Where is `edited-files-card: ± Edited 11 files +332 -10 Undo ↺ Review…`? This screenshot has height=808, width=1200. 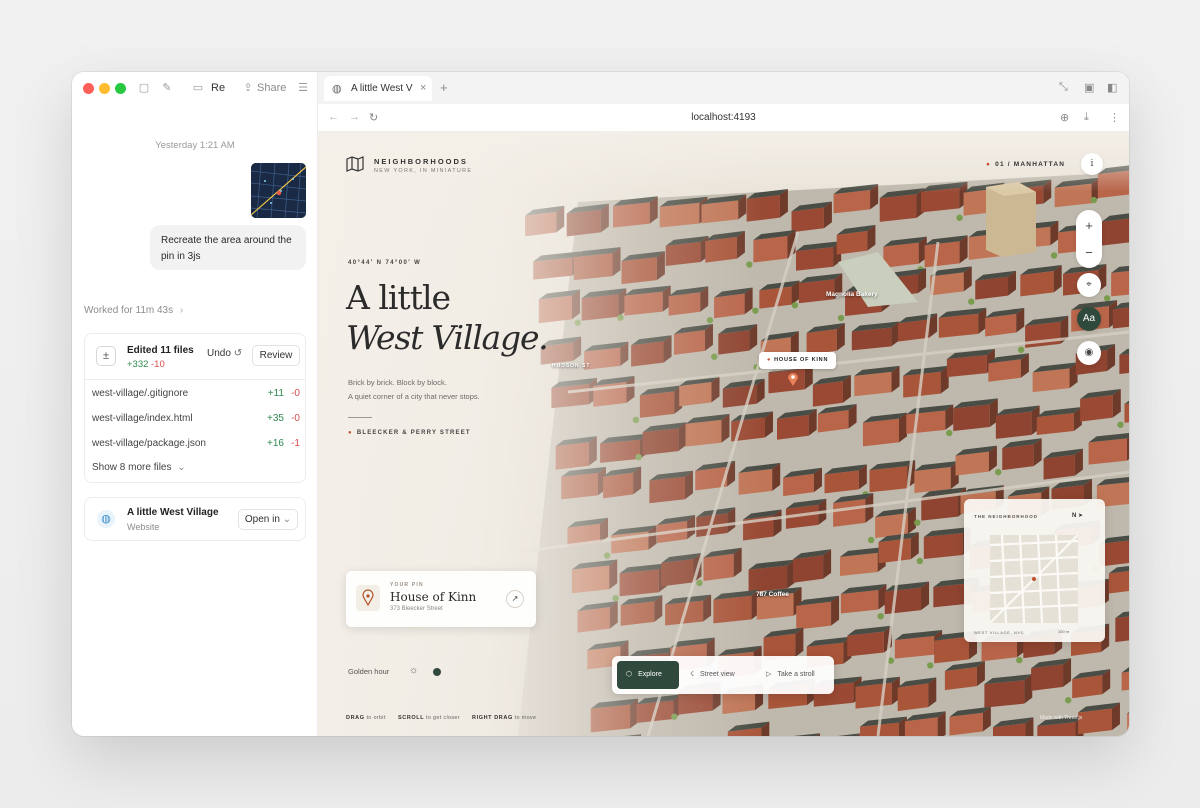
edited-files-card: ± Edited 11 files +332 -10 Undo ↺ Review… is located at coordinates (195, 408).